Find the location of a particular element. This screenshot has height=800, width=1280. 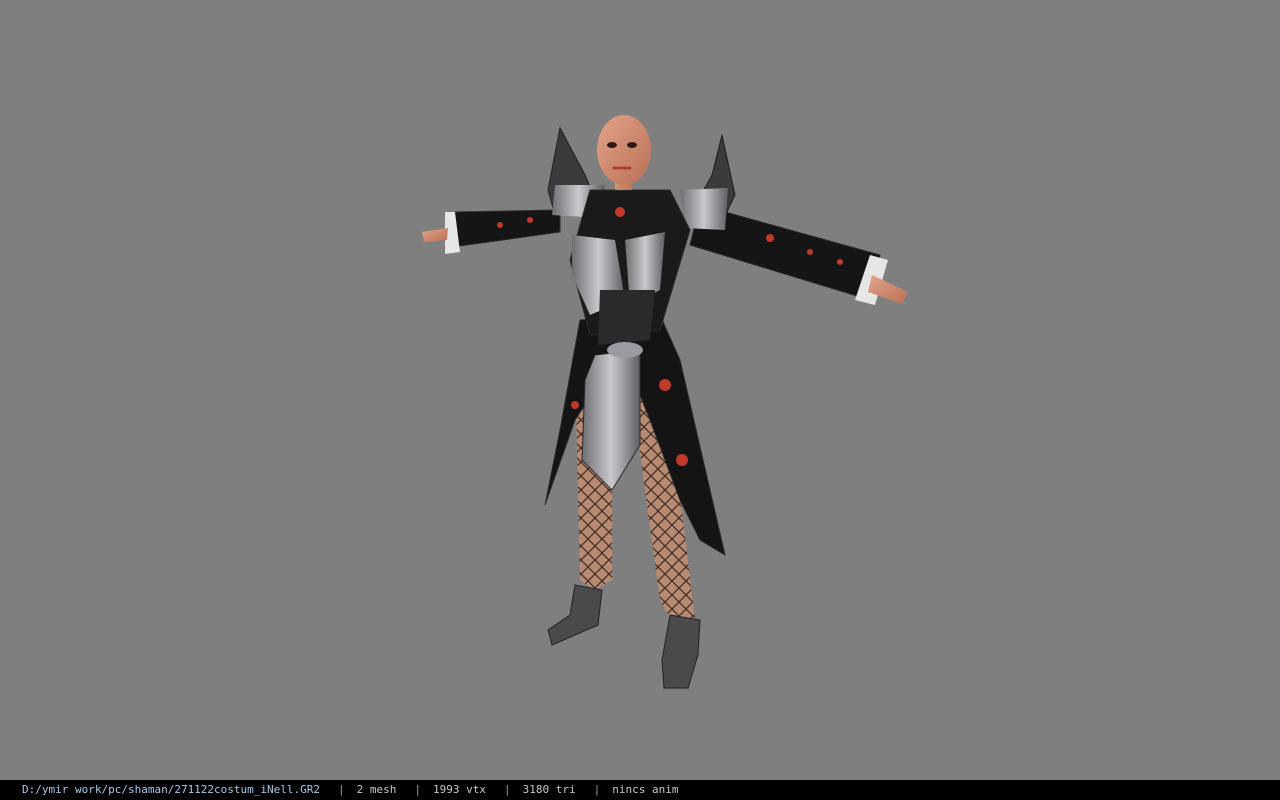

animation-status-label: nincs anim is located at coordinates (645, 789).